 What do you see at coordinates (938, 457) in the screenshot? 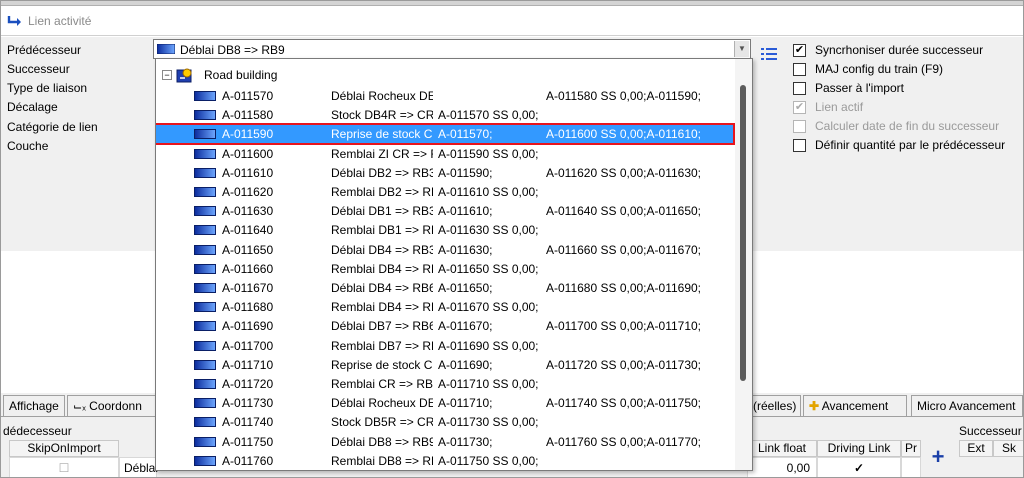
I see `add-link-button: +` at bounding box center [938, 457].